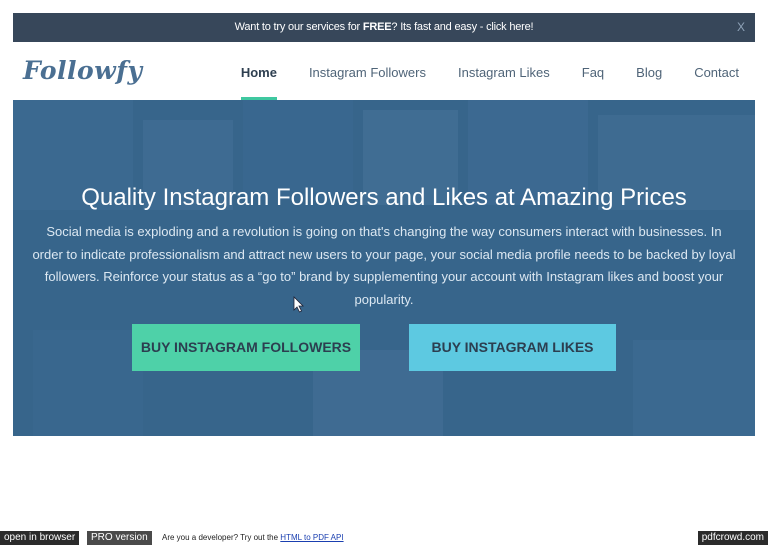 This screenshot has width=768, height=545. What do you see at coordinates (741, 27) in the screenshot?
I see `close-icon: X` at bounding box center [741, 27].